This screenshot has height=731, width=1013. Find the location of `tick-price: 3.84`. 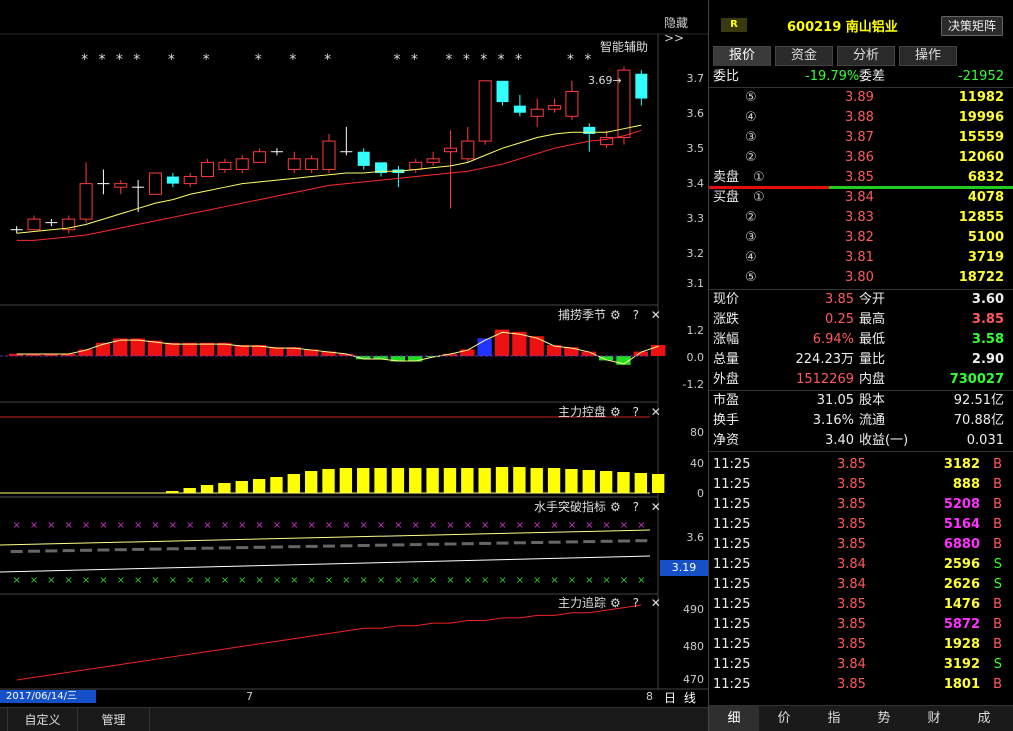

tick-price: 3.84 is located at coordinates (851, 664).